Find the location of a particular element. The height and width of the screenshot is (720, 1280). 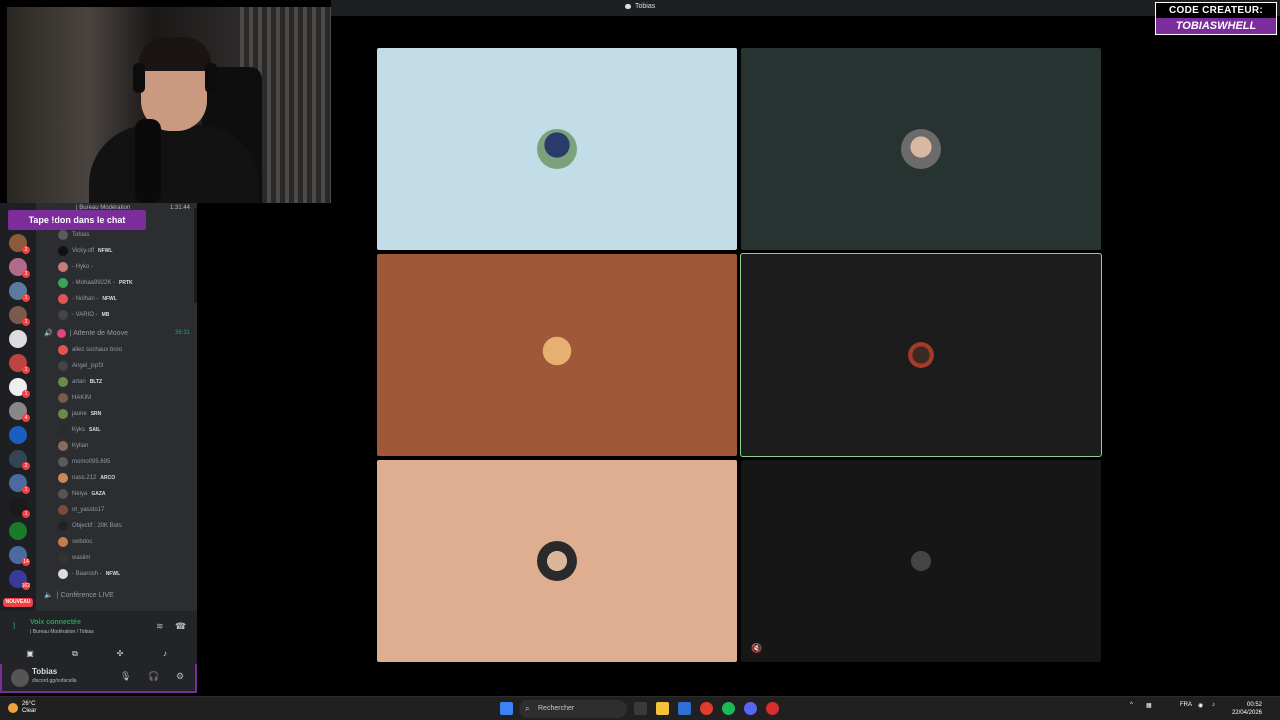

member-item: momo095.695 is located at coordinates (124, 462).